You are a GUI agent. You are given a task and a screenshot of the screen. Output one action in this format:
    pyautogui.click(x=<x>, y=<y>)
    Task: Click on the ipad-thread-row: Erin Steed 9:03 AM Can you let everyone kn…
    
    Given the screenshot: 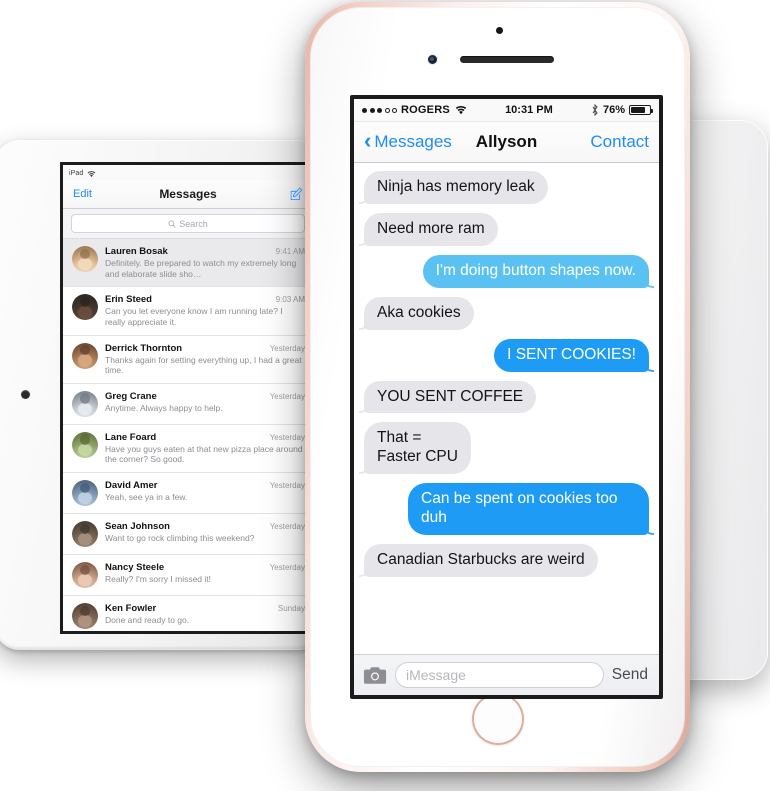 What is the action you would take?
    pyautogui.click(x=188, y=311)
    